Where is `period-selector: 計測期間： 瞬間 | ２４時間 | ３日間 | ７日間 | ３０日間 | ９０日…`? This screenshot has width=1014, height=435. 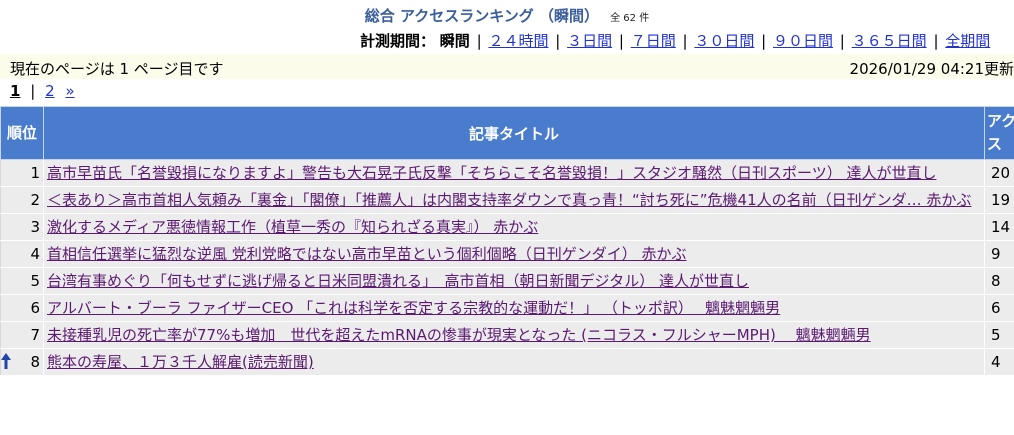
period-selector: 計測期間： 瞬間 | ２４時間 | ３日間 | ７日間 | ３０日間 | ９０日… is located at coordinates (675, 40).